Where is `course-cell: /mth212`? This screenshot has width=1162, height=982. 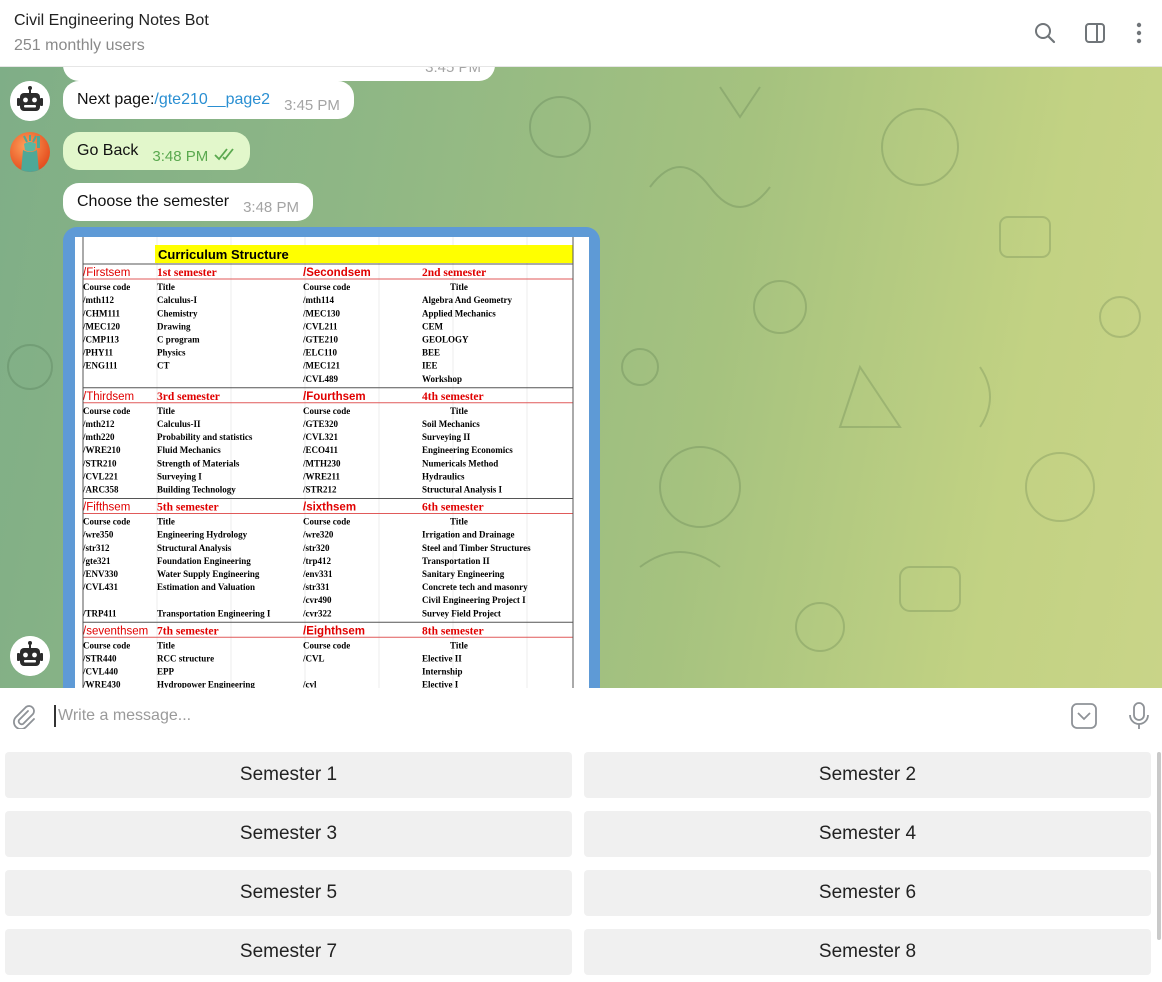 course-cell: /mth212 is located at coordinates (98, 424).